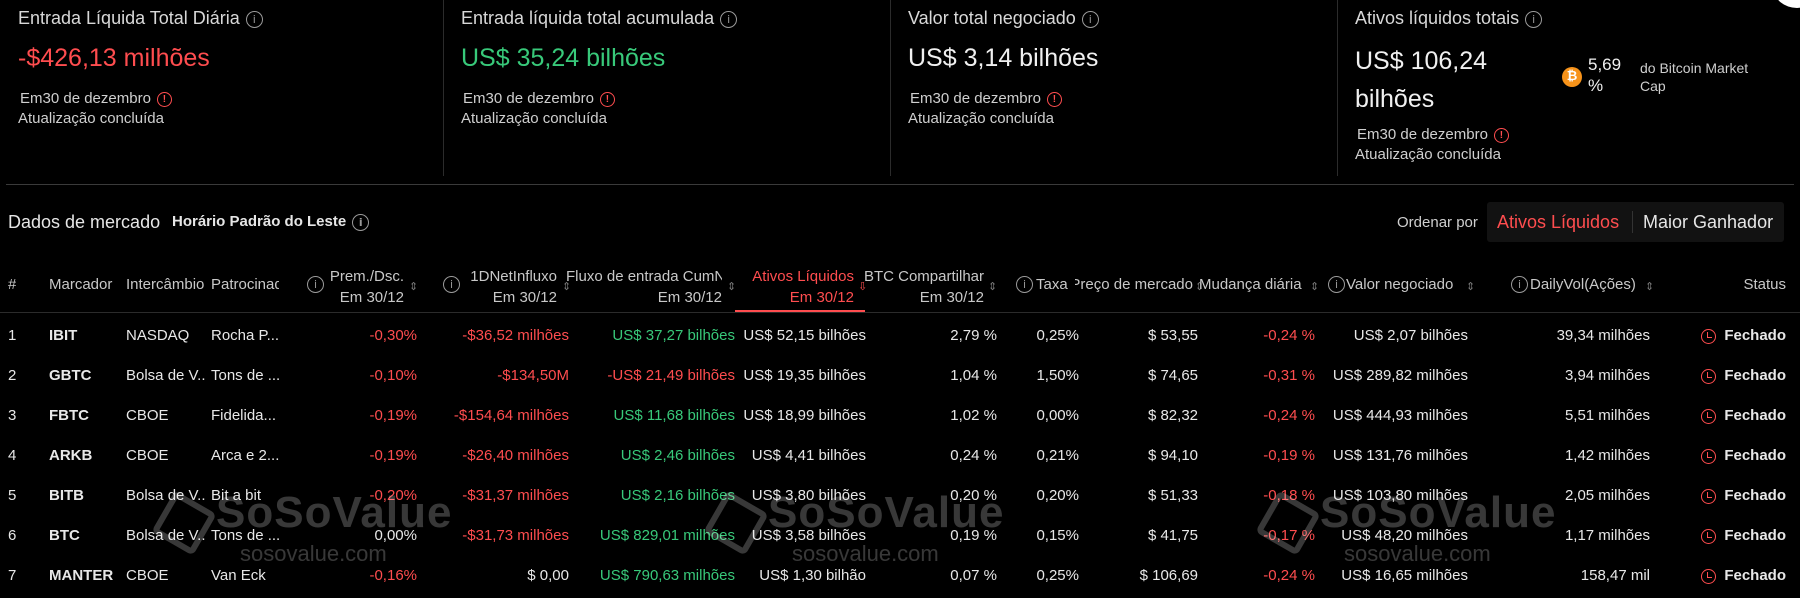 The width and height of the screenshot is (1800, 598). Describe the element at coordinates (166, 284) in the screenshot. I see `col-exchange: Intercâmbio` at that location.